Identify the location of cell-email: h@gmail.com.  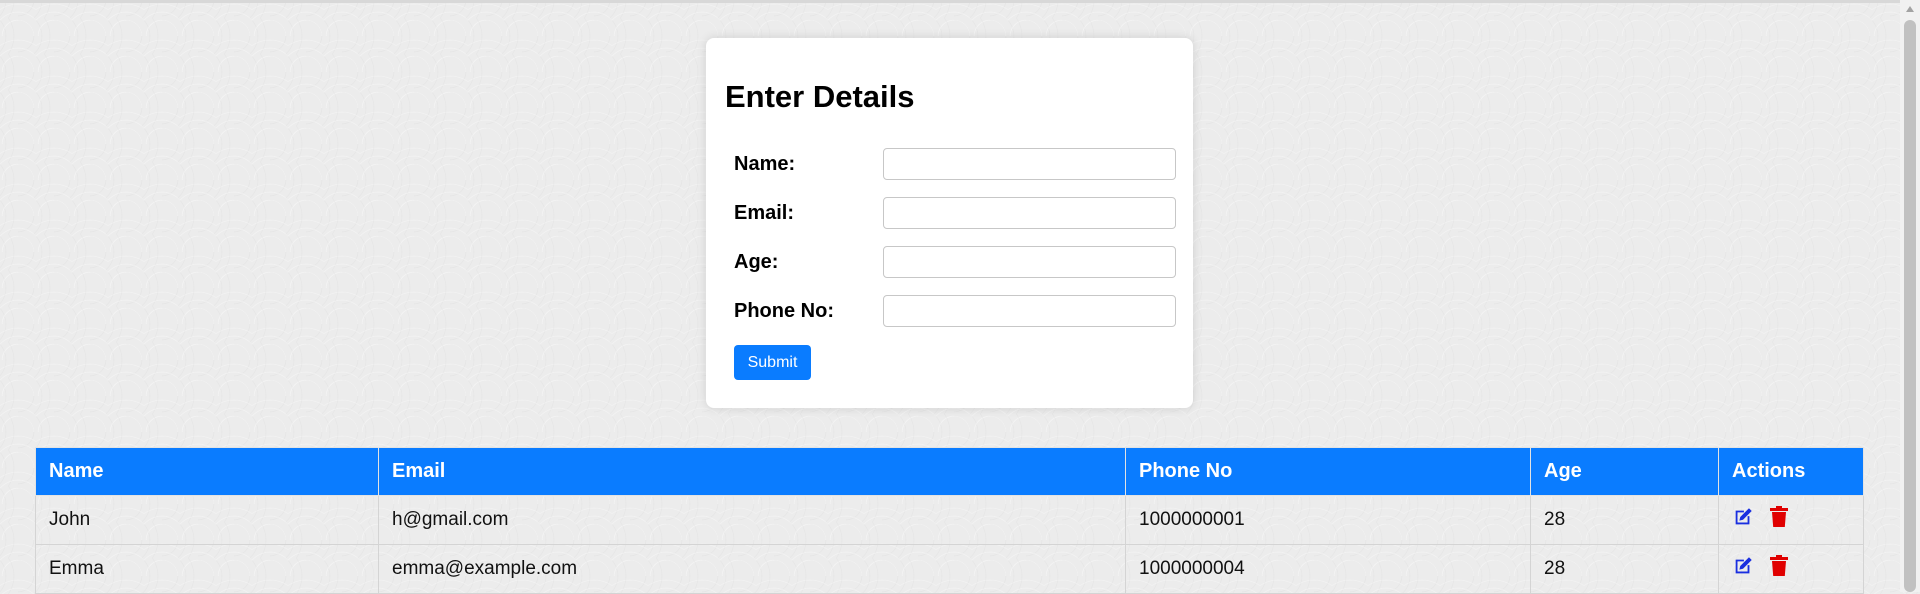
(752, 520).